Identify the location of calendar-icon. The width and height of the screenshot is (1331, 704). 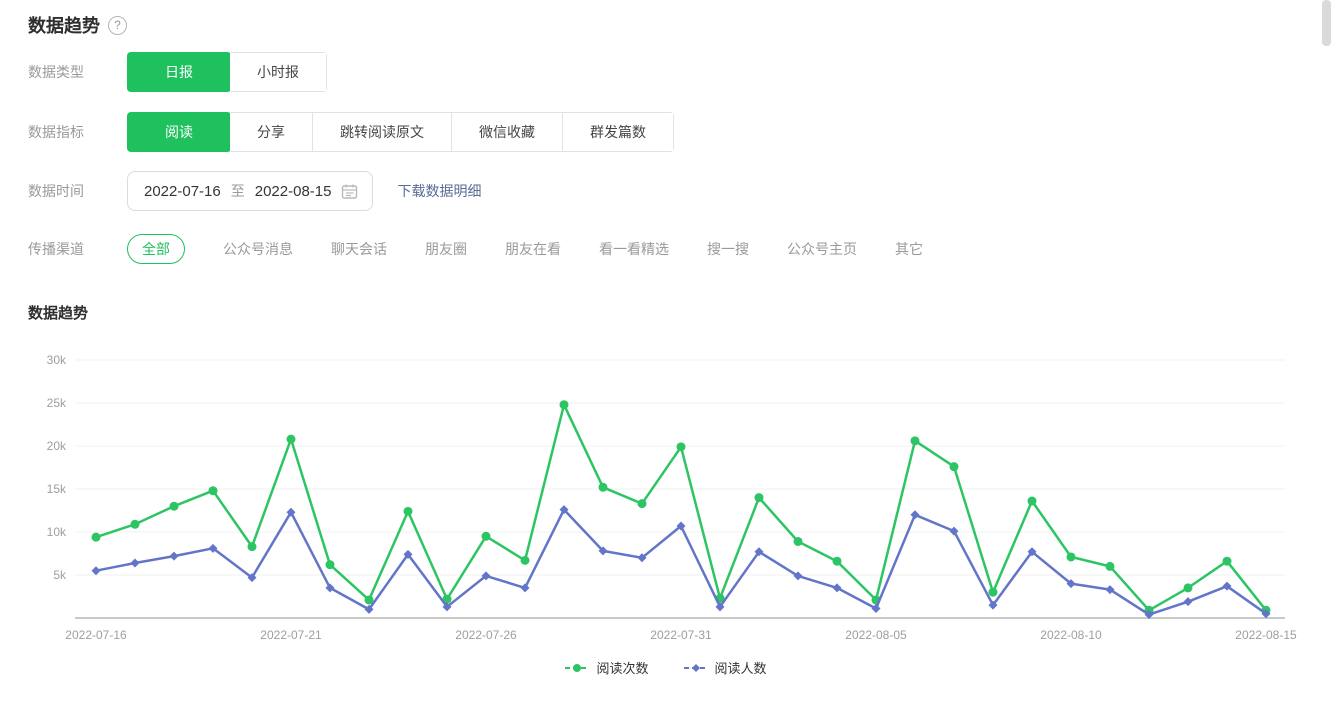
(350, 191).